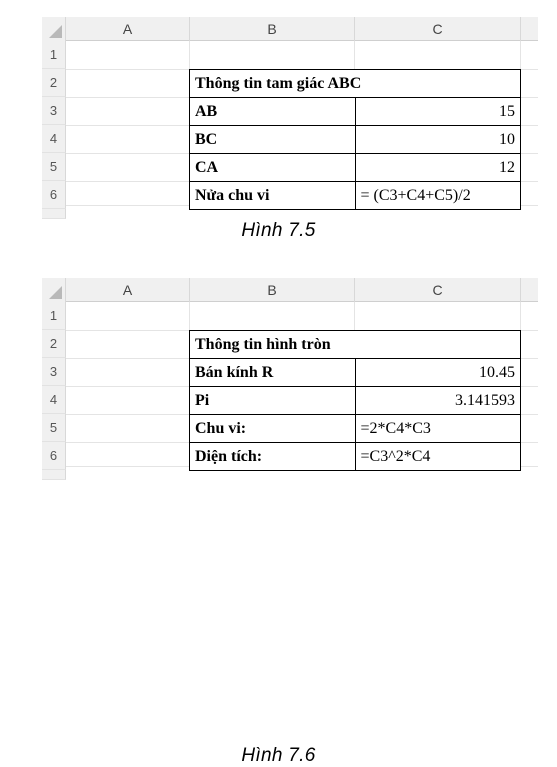 The width and height of the screenshot is (557, 767). What do you see at coordinates (437, 139) in the screenshot?
I see `cell-c4-value: 10` at bounding box center [437, 139].